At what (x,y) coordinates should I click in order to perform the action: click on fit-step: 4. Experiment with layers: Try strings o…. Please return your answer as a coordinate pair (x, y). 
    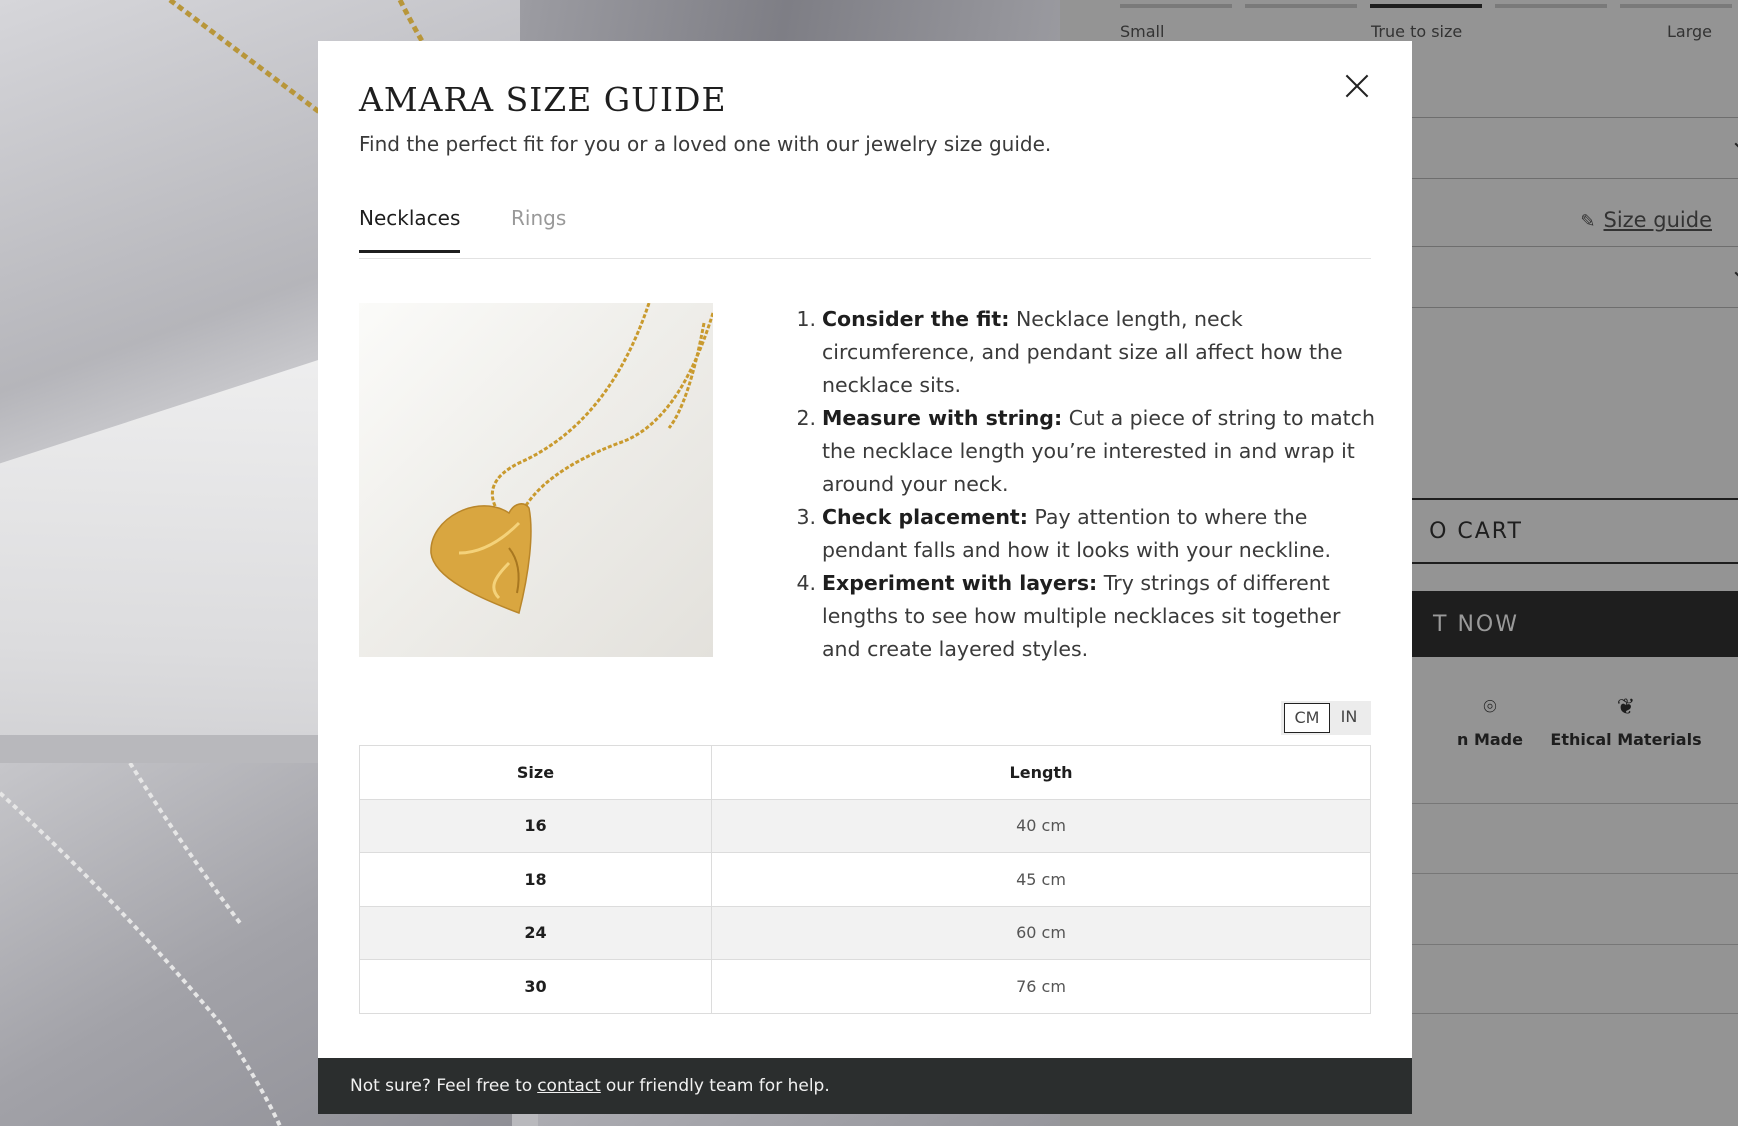
    Looking at the image, I should click on (1083, 616).